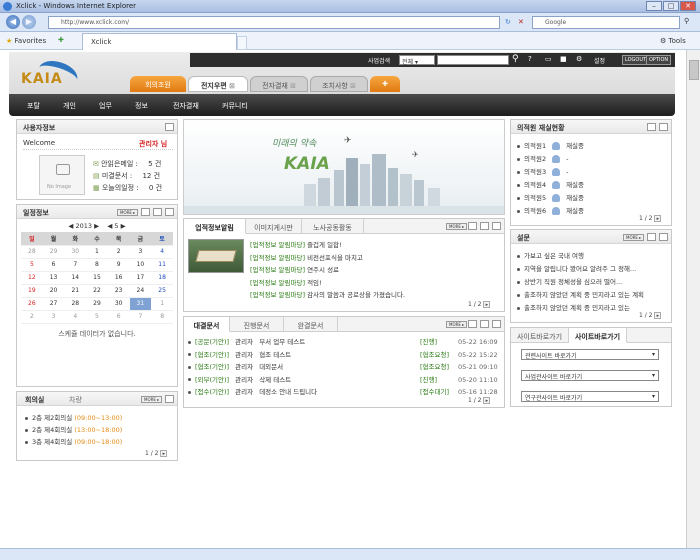 The image size is (700, 560). What do you see at coordinates (162, 291) in the screenshot?
I see `calendar-day: 25` at bounding box center [162, 291].